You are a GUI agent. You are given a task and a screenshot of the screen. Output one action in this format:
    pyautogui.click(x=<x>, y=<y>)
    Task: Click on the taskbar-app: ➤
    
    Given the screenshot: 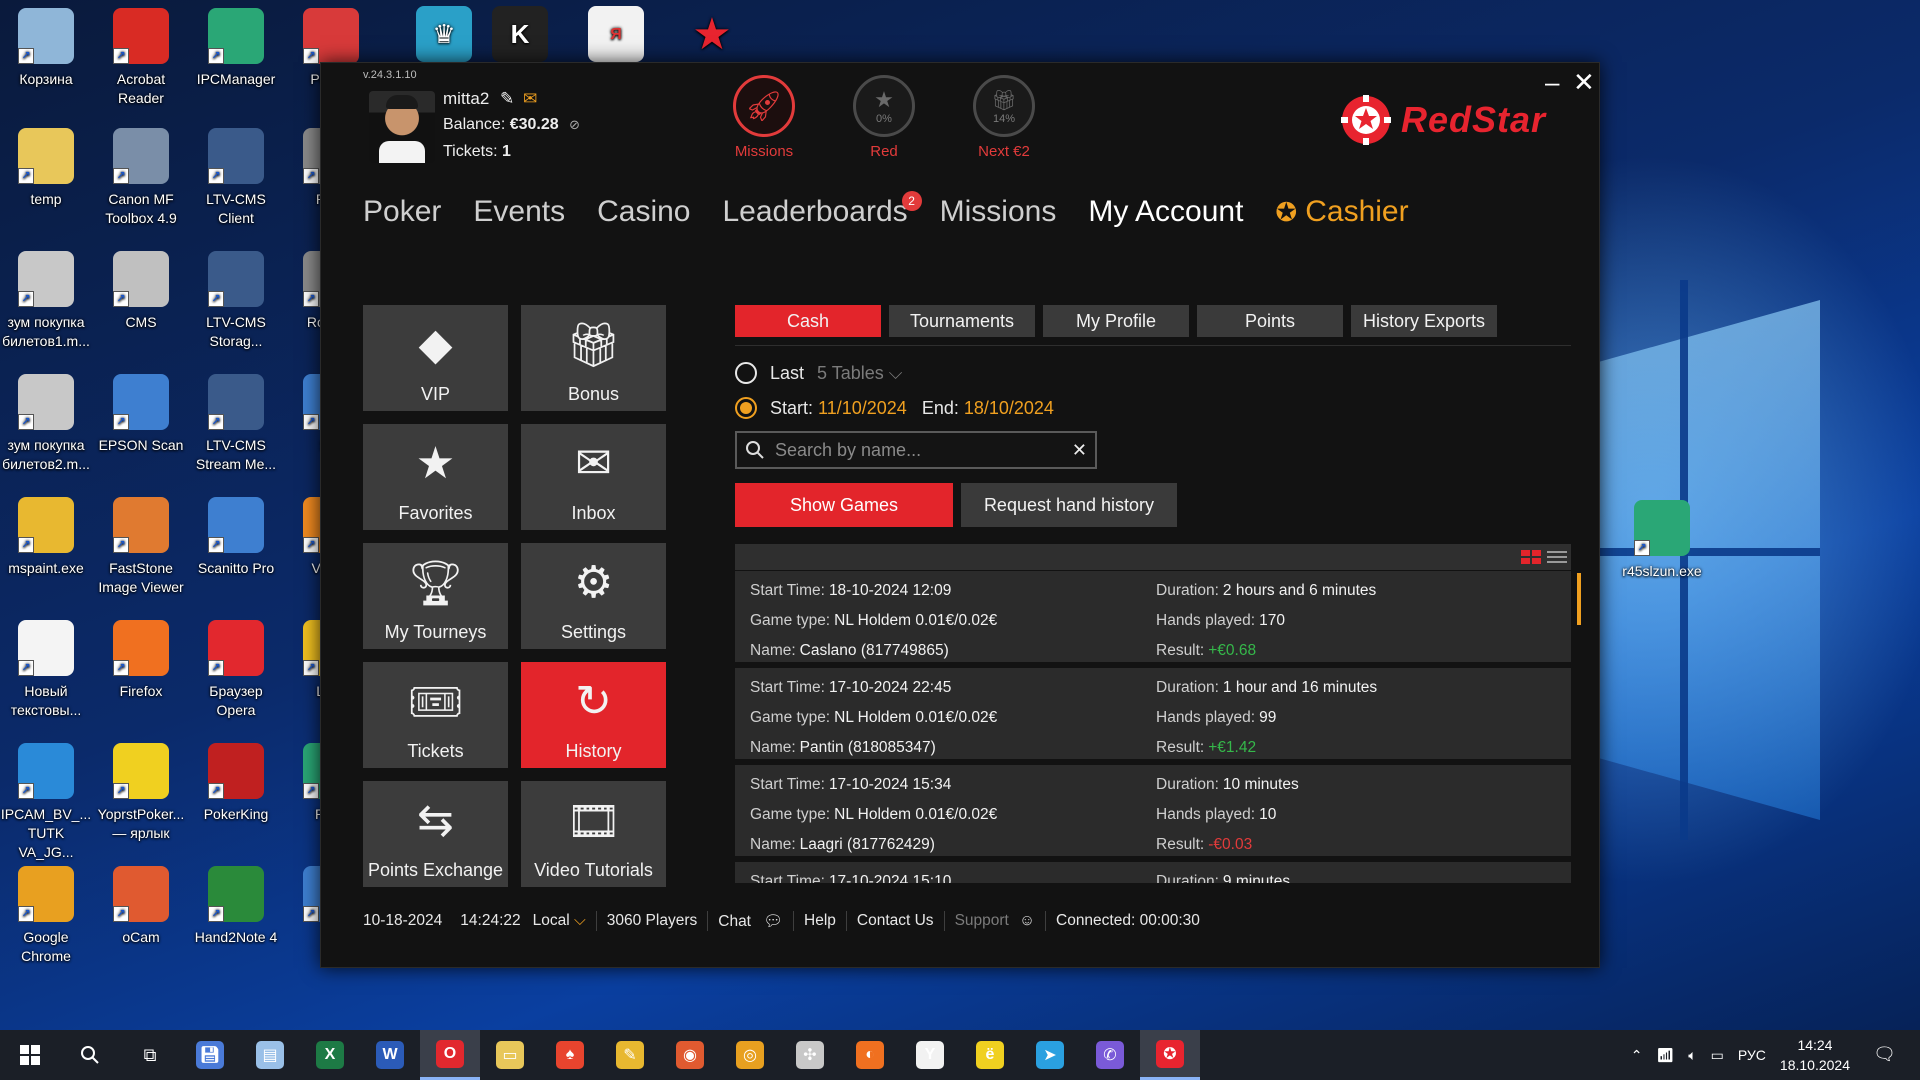 What is the action you would take?
    pyautogui.click(x=1050, y=1055)
    